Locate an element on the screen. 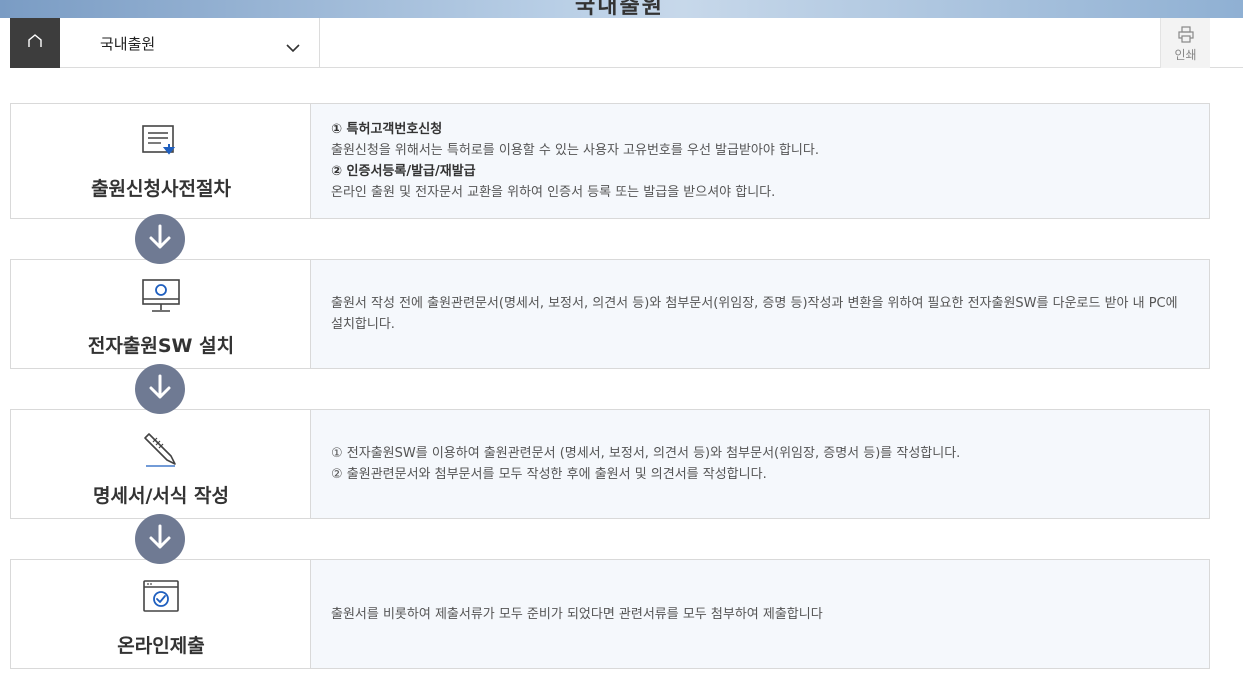  document-download-icon is located at coordinates (161, 143).